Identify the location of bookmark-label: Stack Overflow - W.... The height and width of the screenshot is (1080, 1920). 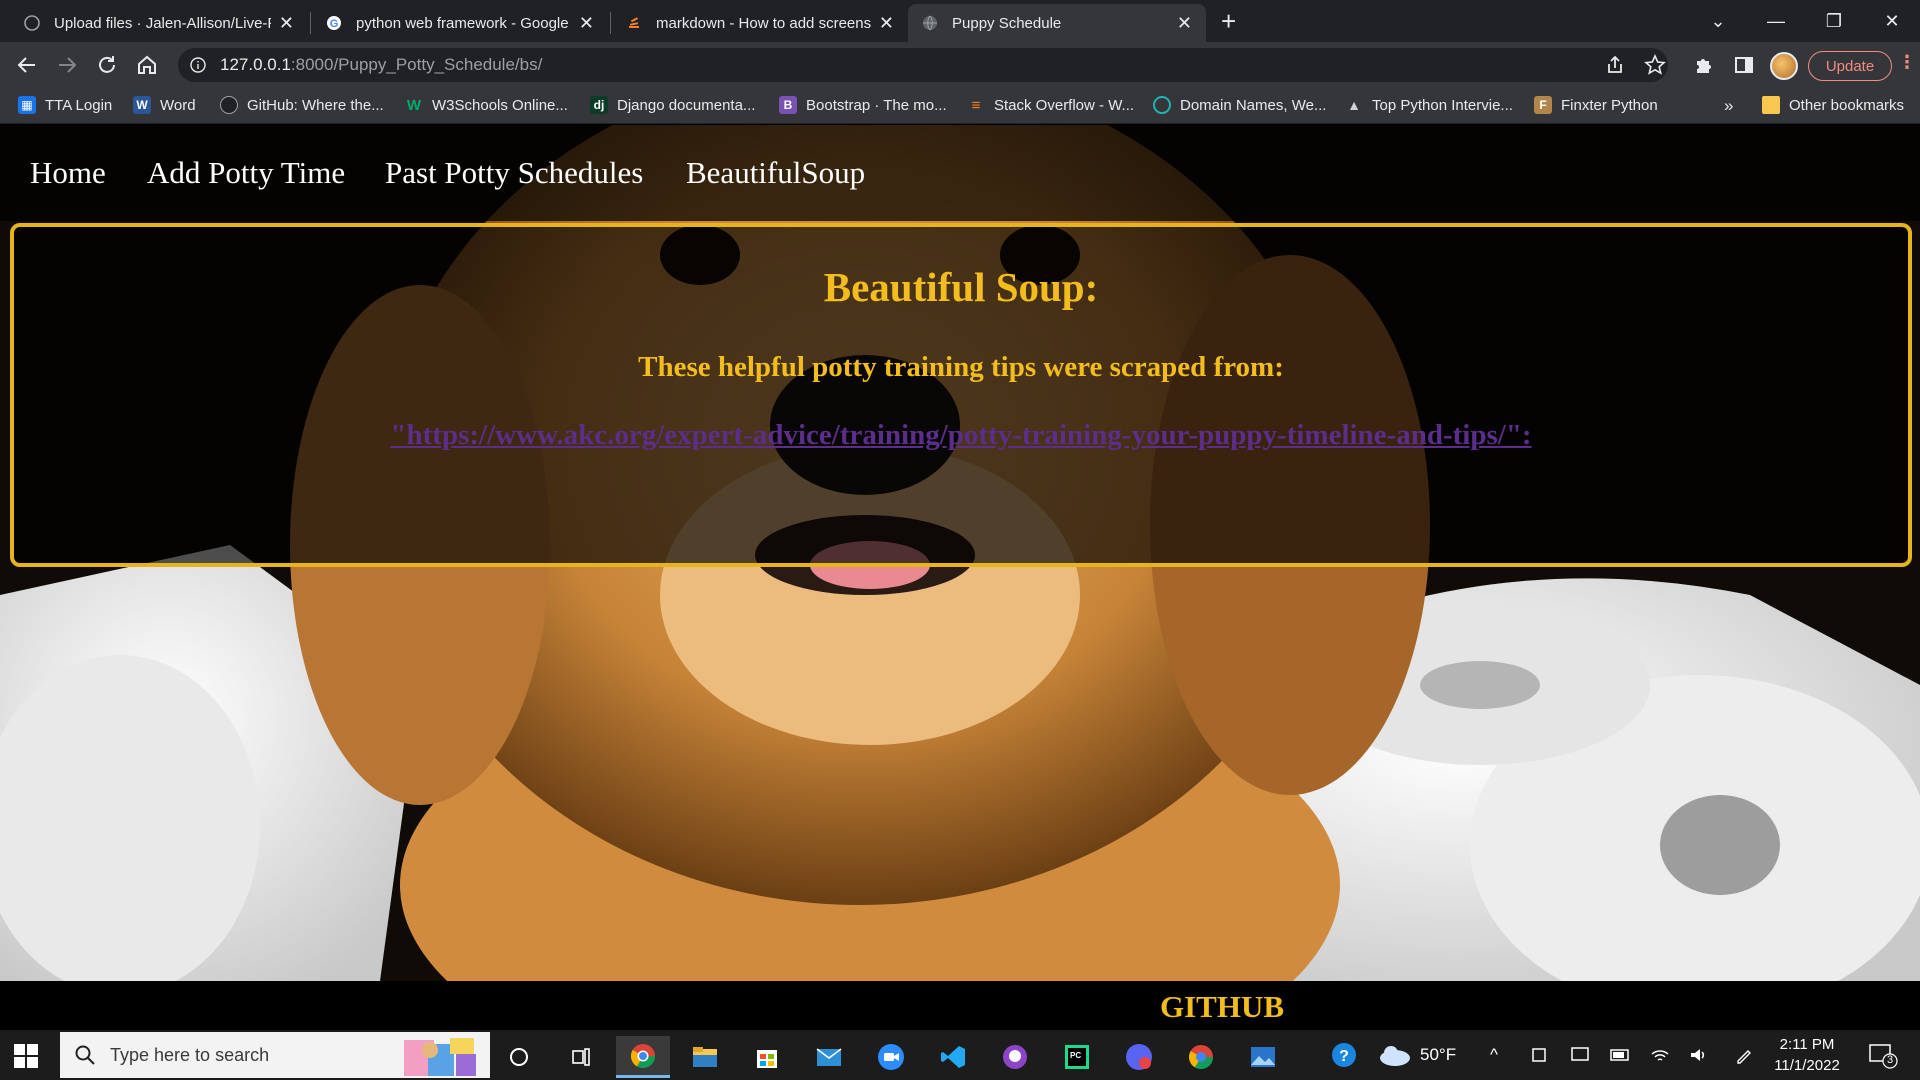
(1064, 105).